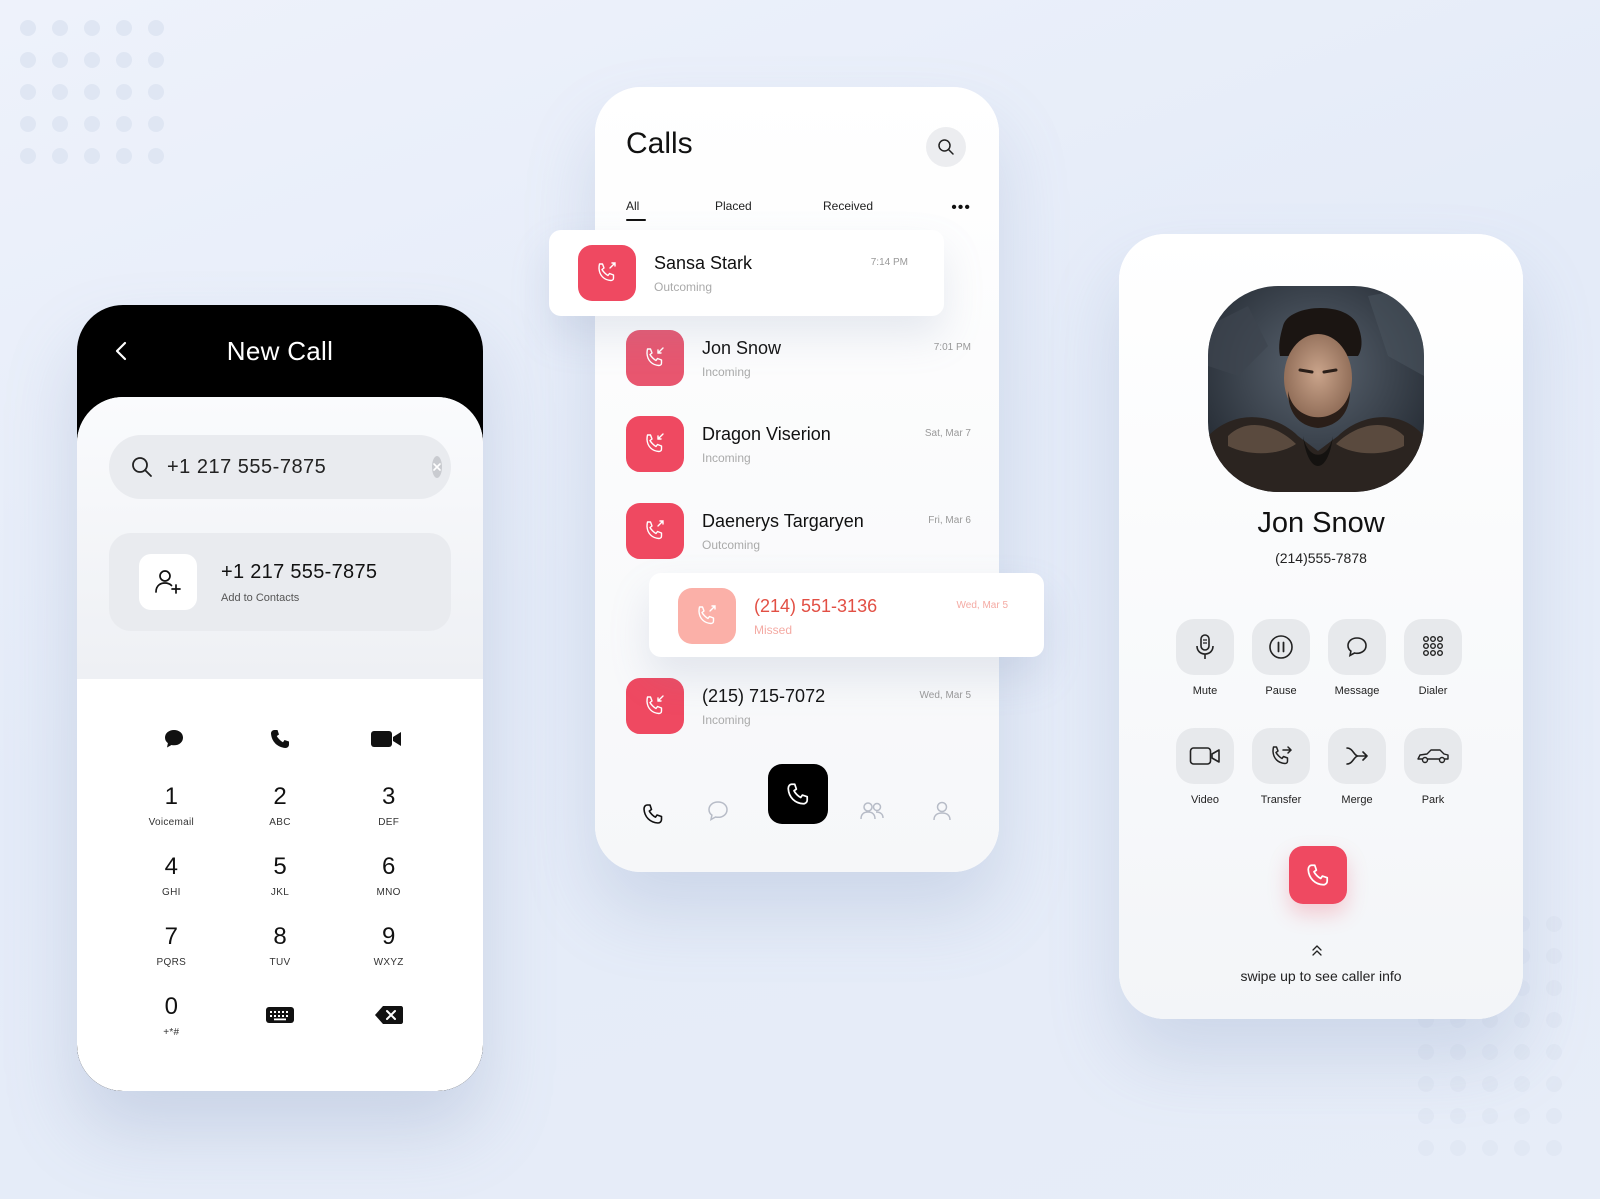 Image resolution: width=1600 pixels, height=1199 pixels. What do you see at coordinates (1433, 800) in the screenshot?
I see `control-label: Park` at bounding box center [1433, 800].